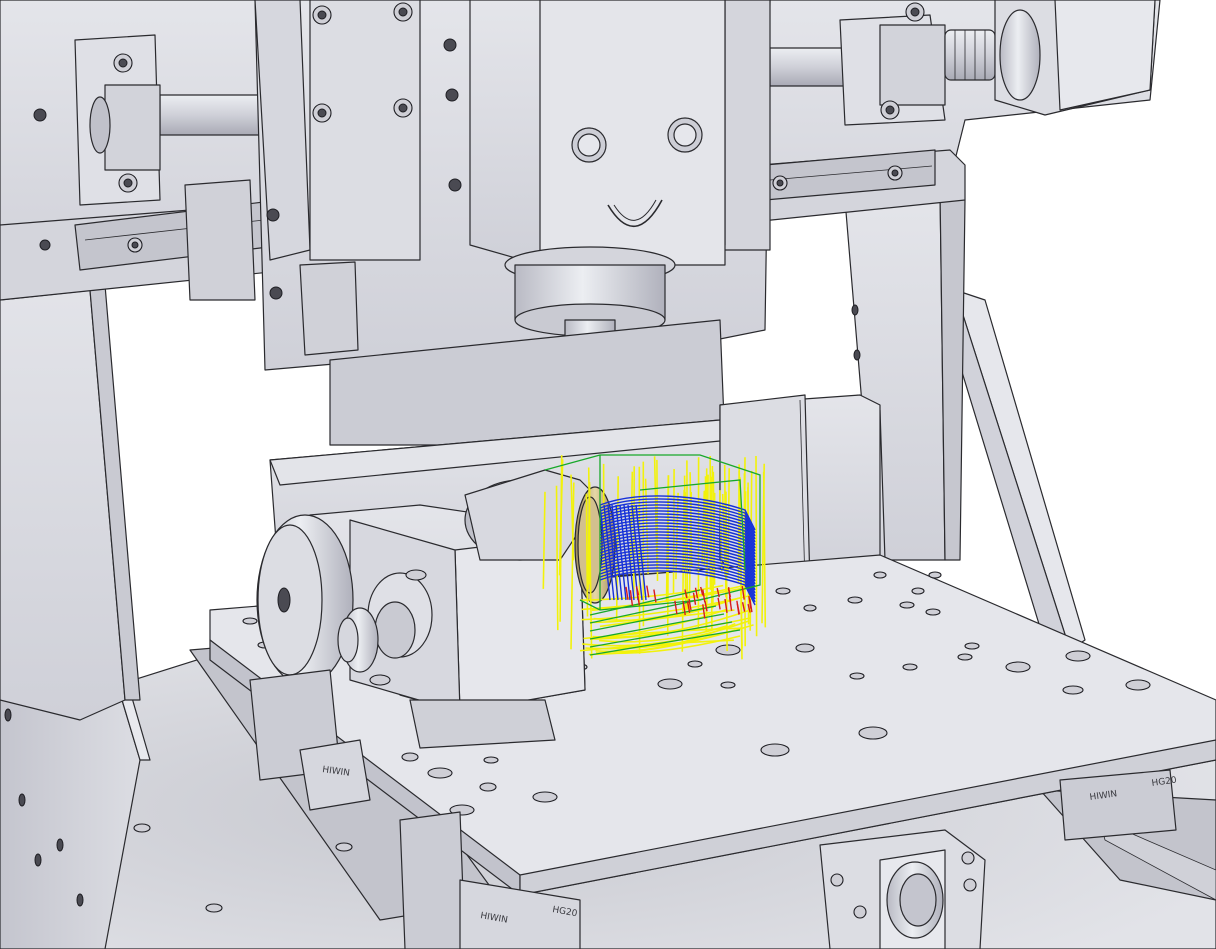 The height and width of the screenshot is (949, 1216). Describe the element at coordinates (117, 120) in the screenshot. I see `left-bearing-block` at that location.